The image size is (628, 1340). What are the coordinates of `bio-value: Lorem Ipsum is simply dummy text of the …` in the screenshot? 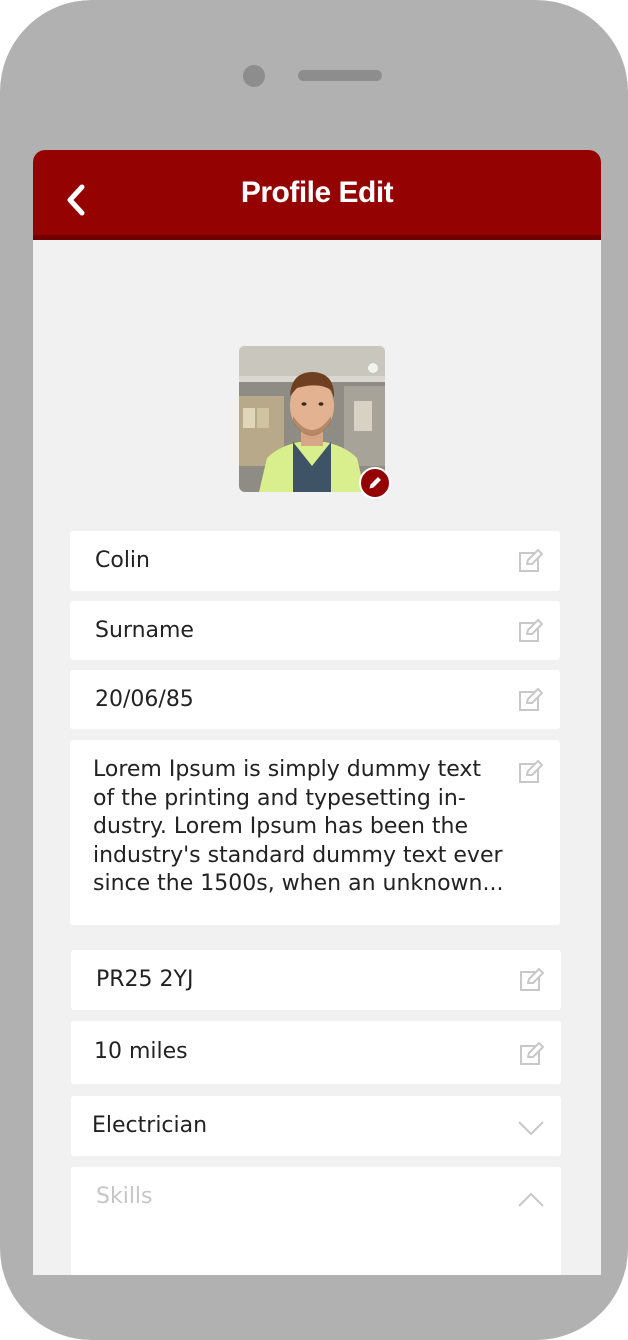 It's located at (298, 826).